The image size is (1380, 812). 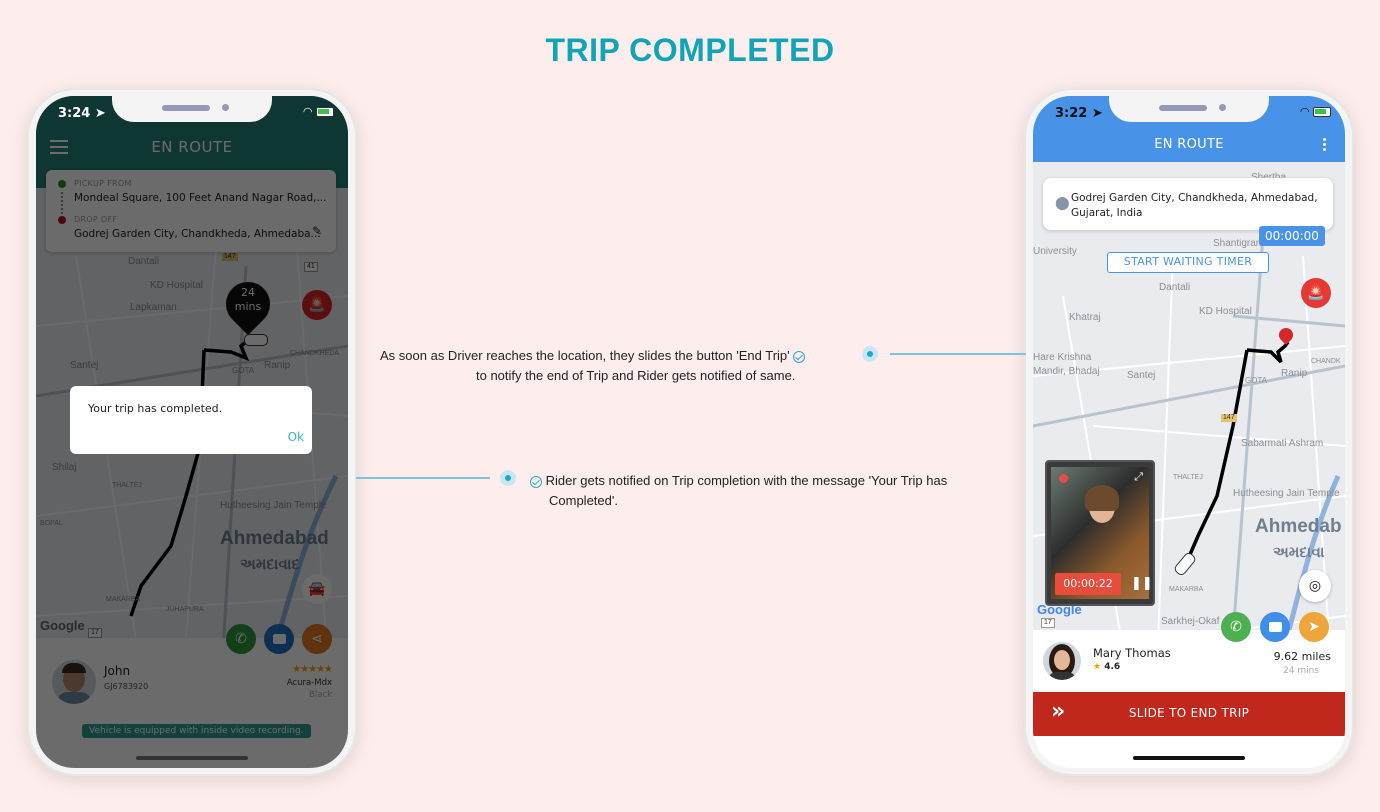 I want to click on recording-dot-icon, so click(x=1063, y=478).